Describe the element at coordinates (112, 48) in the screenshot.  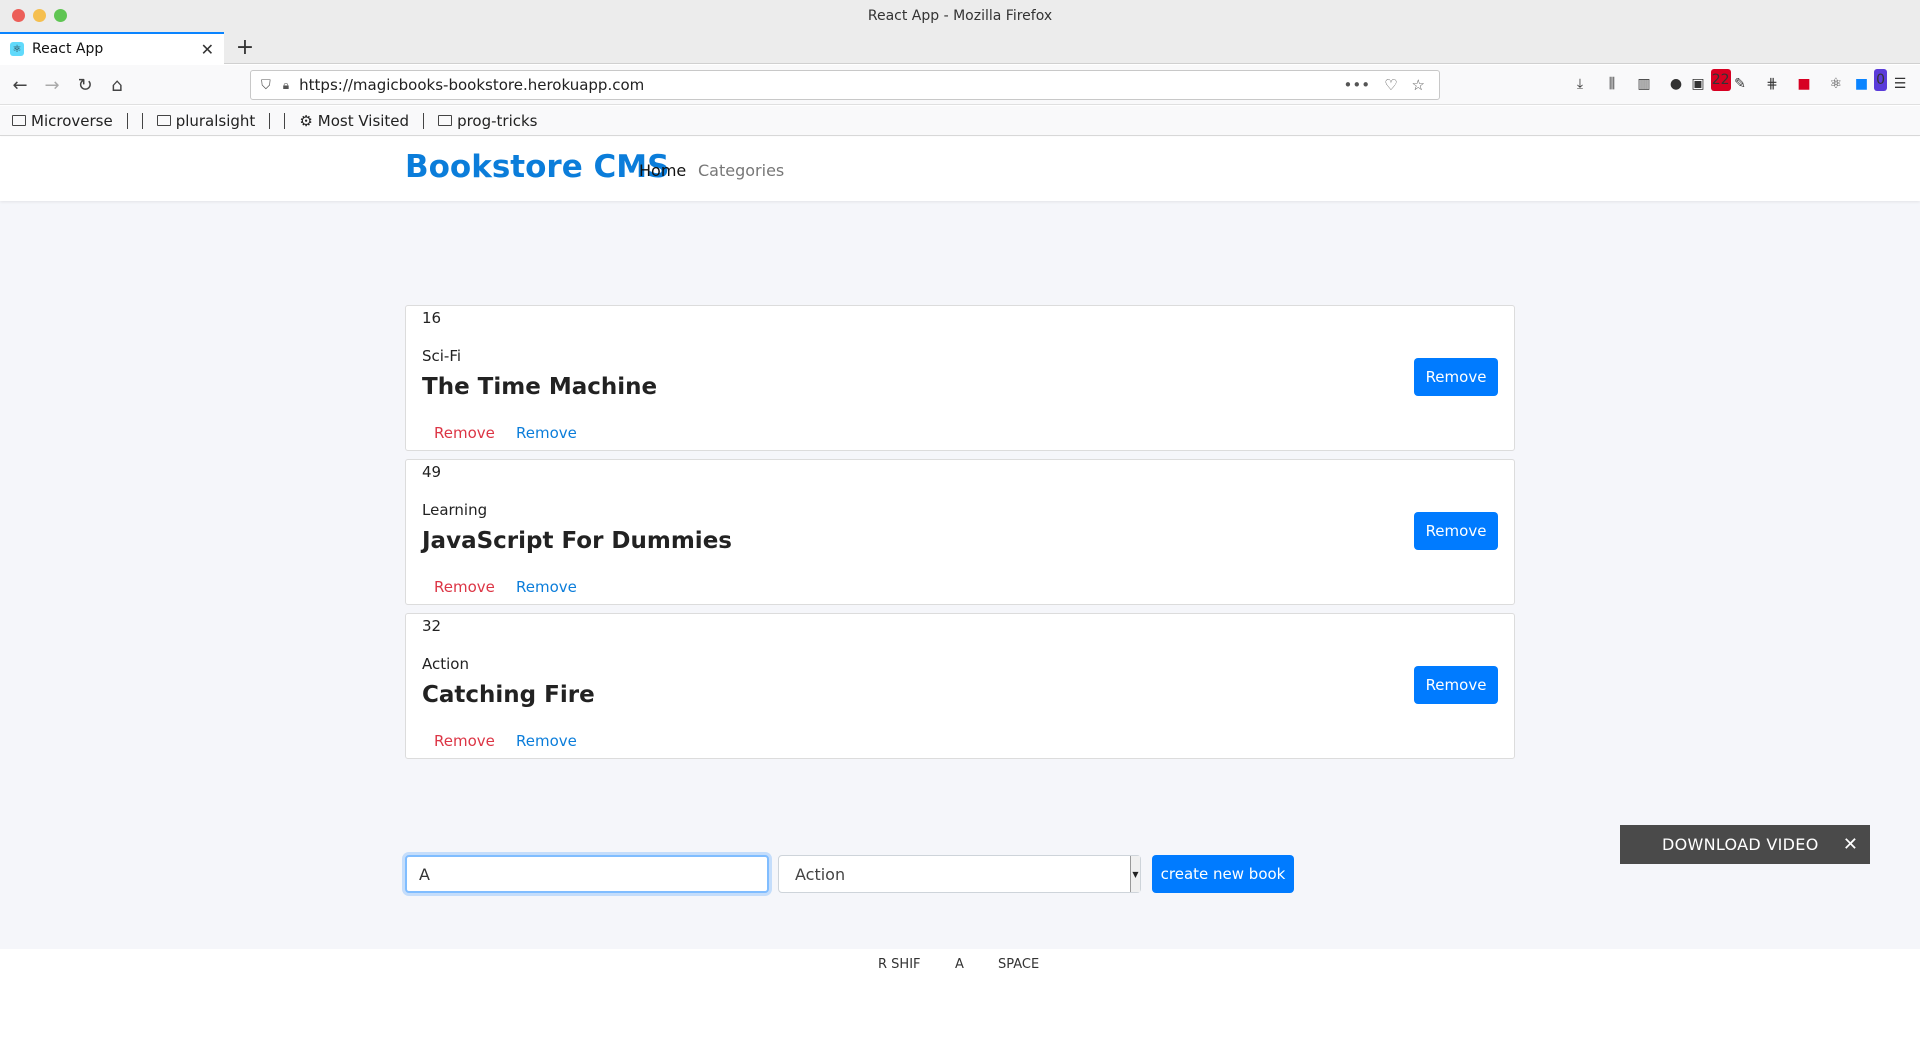
I see `tab-react-app: ⚛ React App ✕` at that location.